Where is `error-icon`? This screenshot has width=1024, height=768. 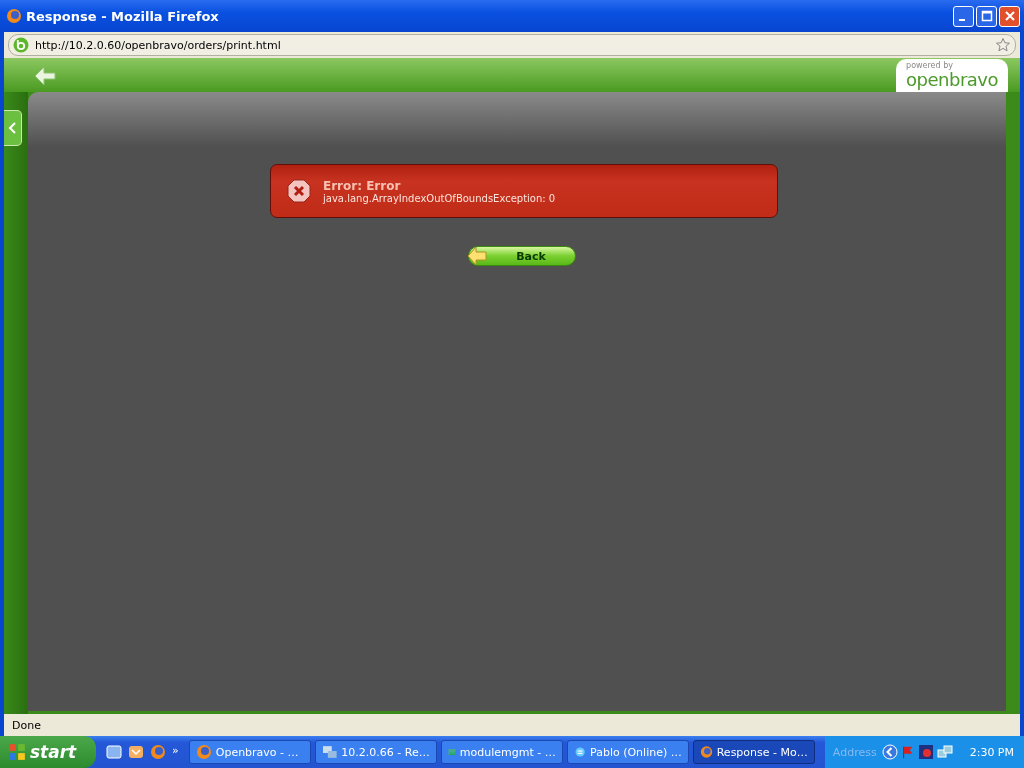
error-icon is located at coordinates (299, 191).